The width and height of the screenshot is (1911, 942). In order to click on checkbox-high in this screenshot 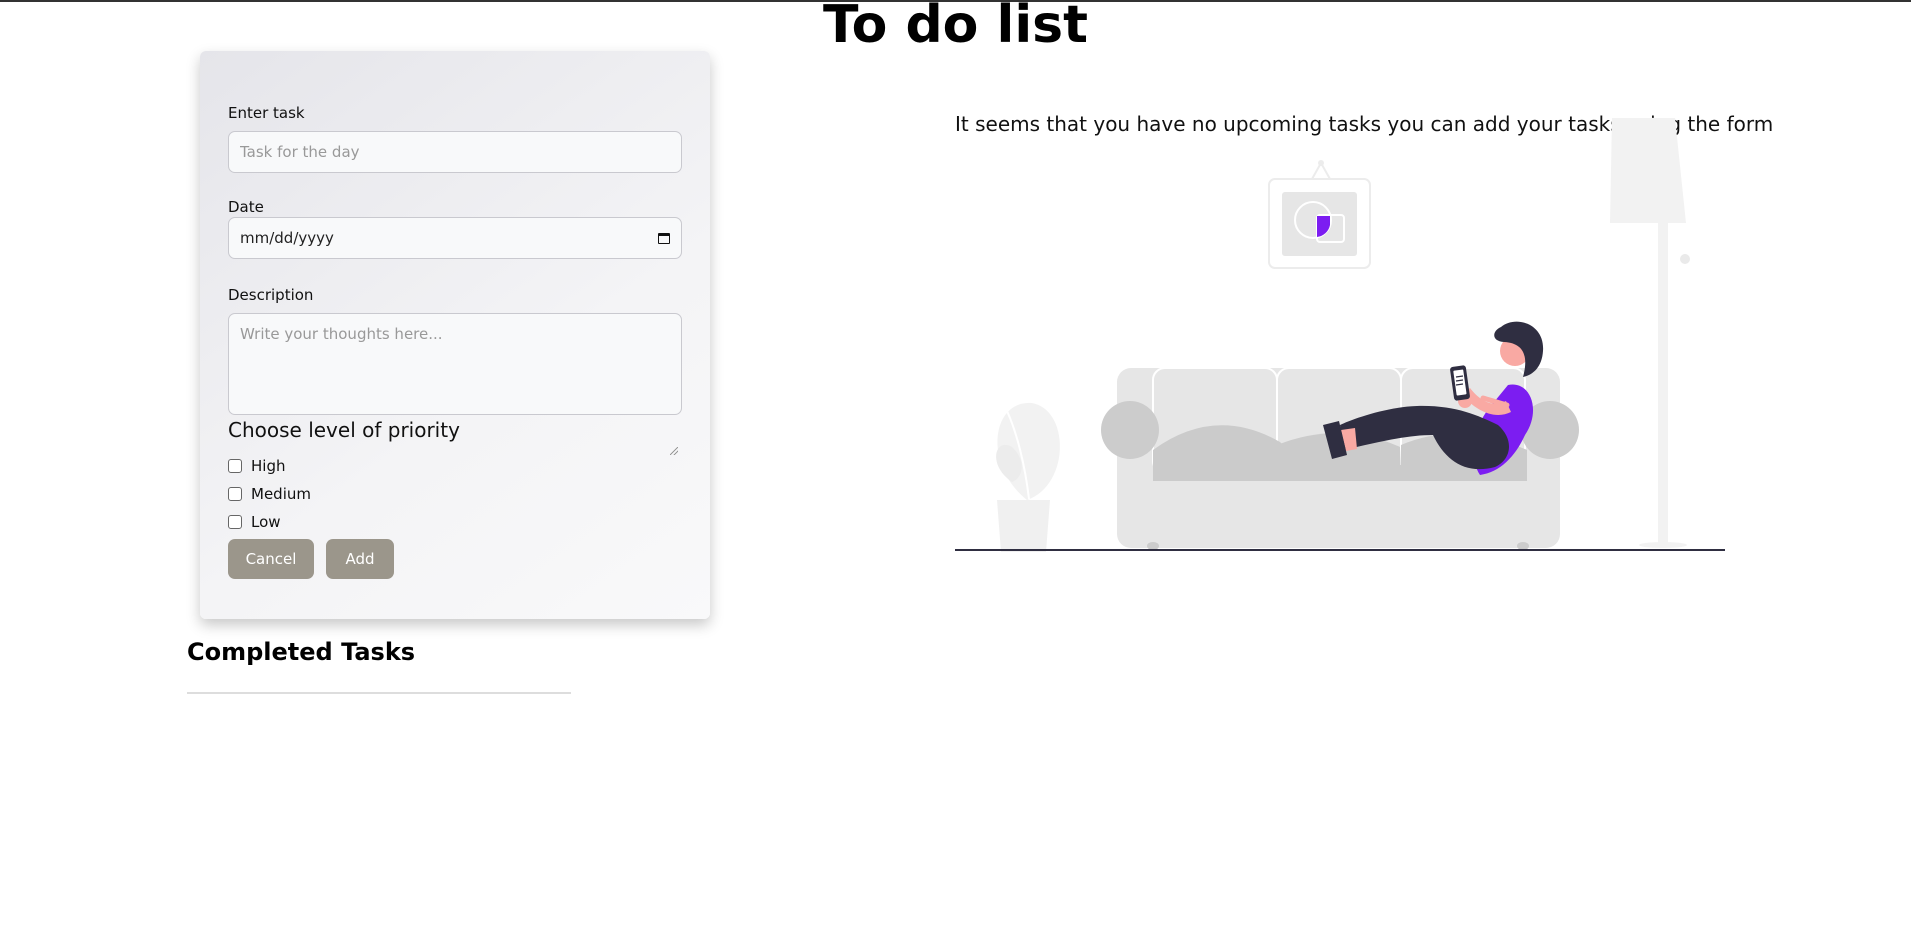, I will do `click(235, 466)`.